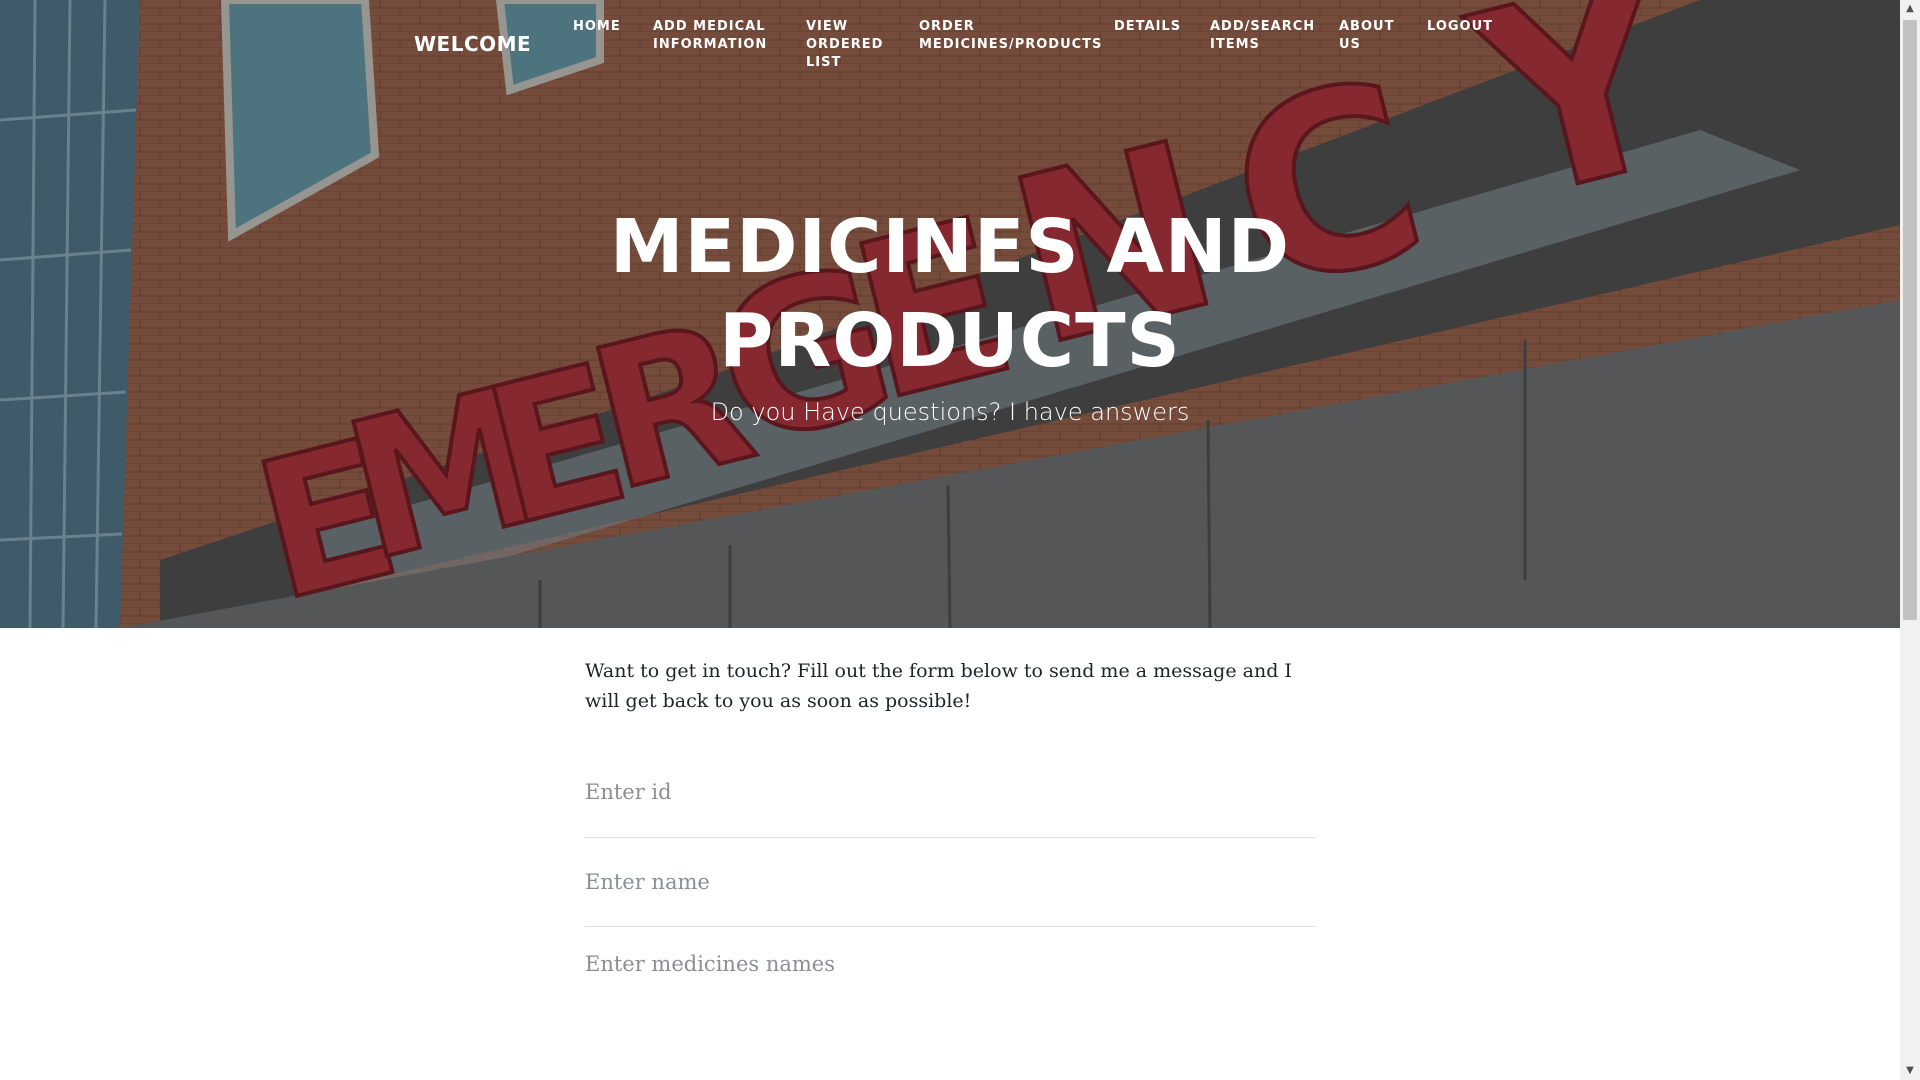  Describe the element at coordinates (1369, 36) in the screenshot. I see `nav-about-us: ABOUT US` at that location.